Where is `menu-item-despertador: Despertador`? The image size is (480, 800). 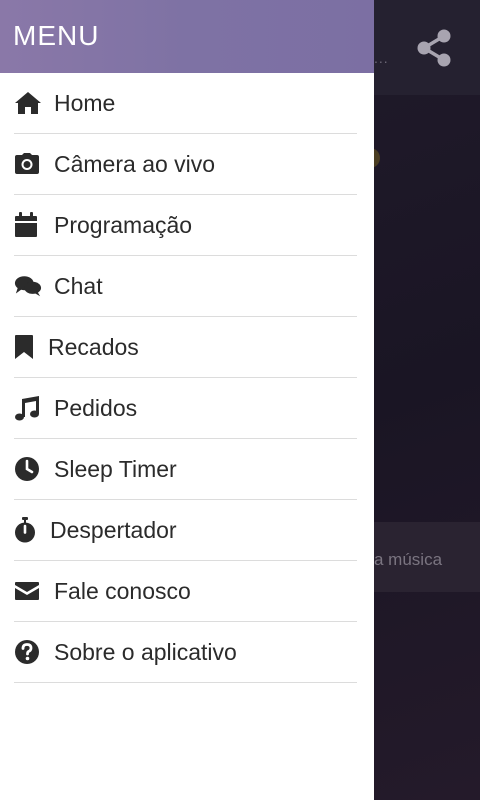 menu-item-despertador: Despertador is located at coordinates (185, 530).